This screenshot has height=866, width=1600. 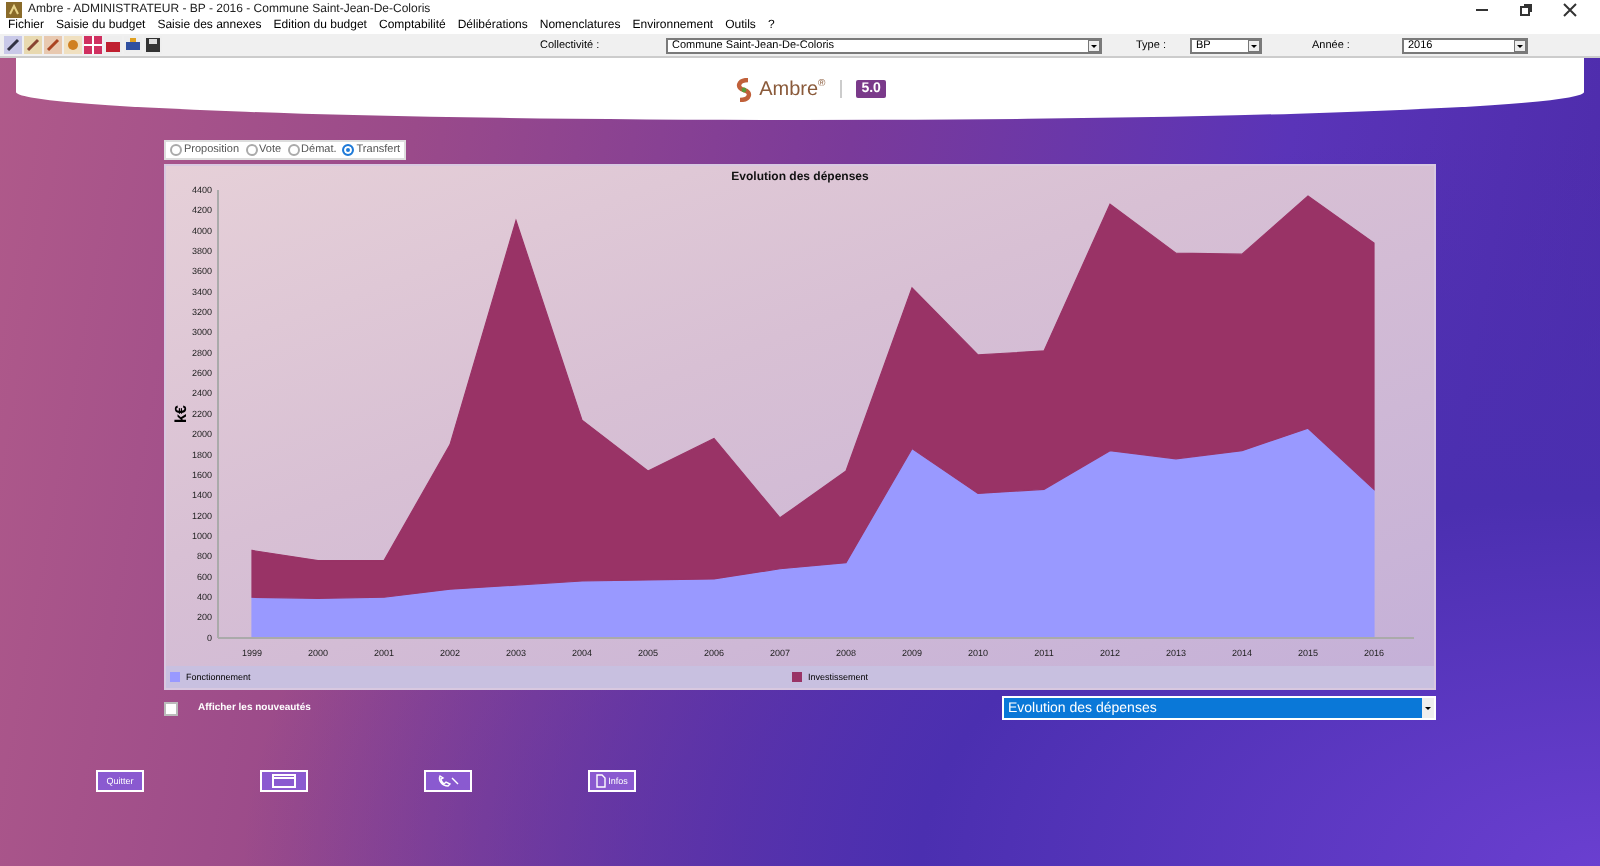 What do you see at coordinates (1526, 9) in the screenshot?
I see `restore-icon` at bounding box center [1526, 9].